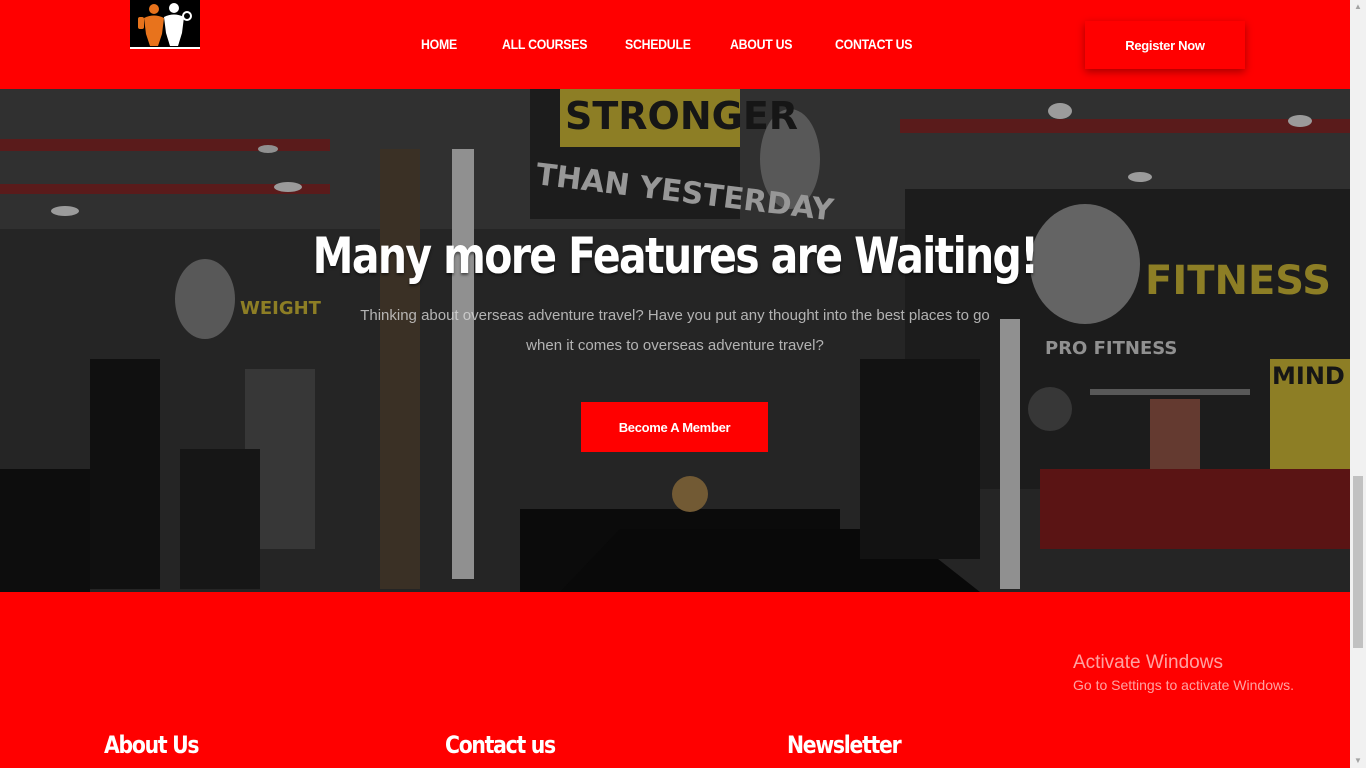 This screenshot has height=768, width=1366. Describe the element at coordinates (500, 745) in the screenshot. I see `footer-contact-heading: Contact us` at that location.